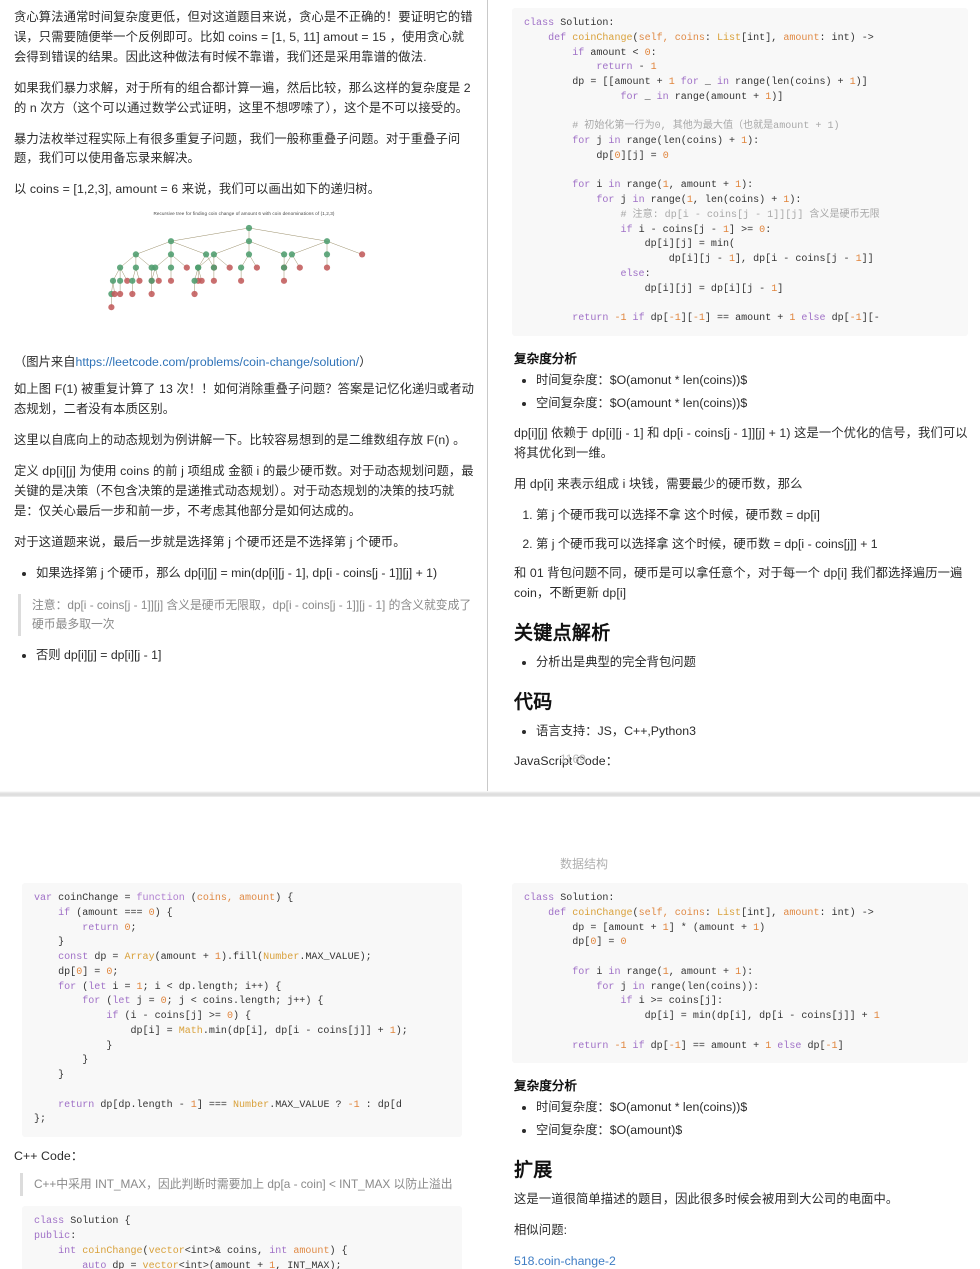 The height and width of the screenshot is (1269, 980). Describe the element at coordinates (752, 663) in the screenshot. I see `list-item: 分析出是典型的完全背包问题` at that location.